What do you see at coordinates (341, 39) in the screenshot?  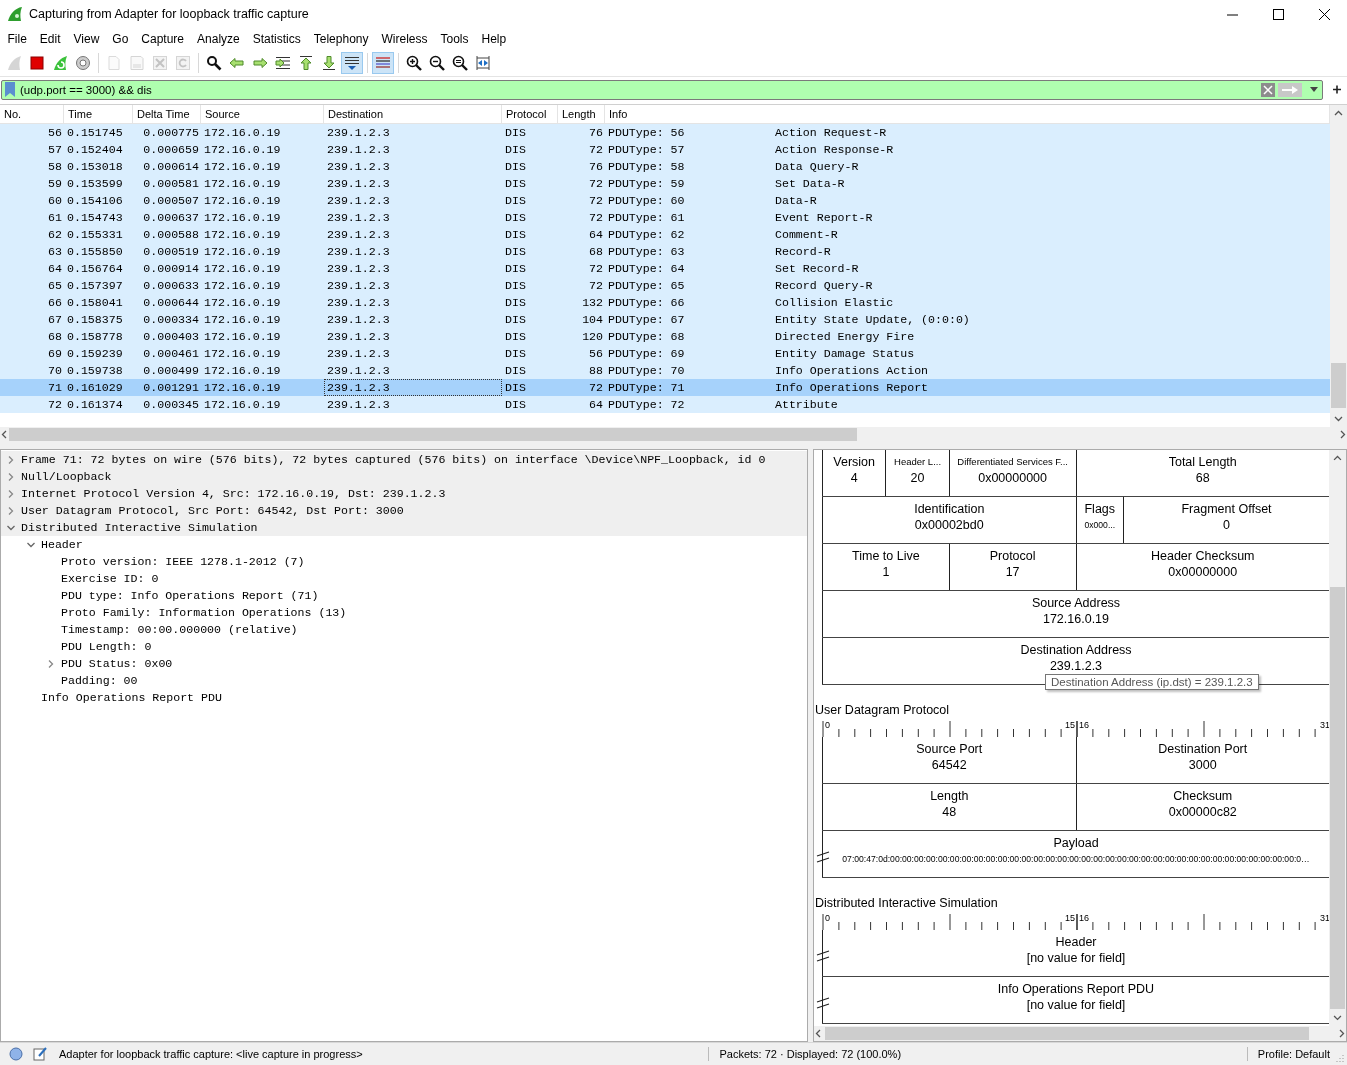 I see `menu-item: Telephony` at bounding box center [341, 39].